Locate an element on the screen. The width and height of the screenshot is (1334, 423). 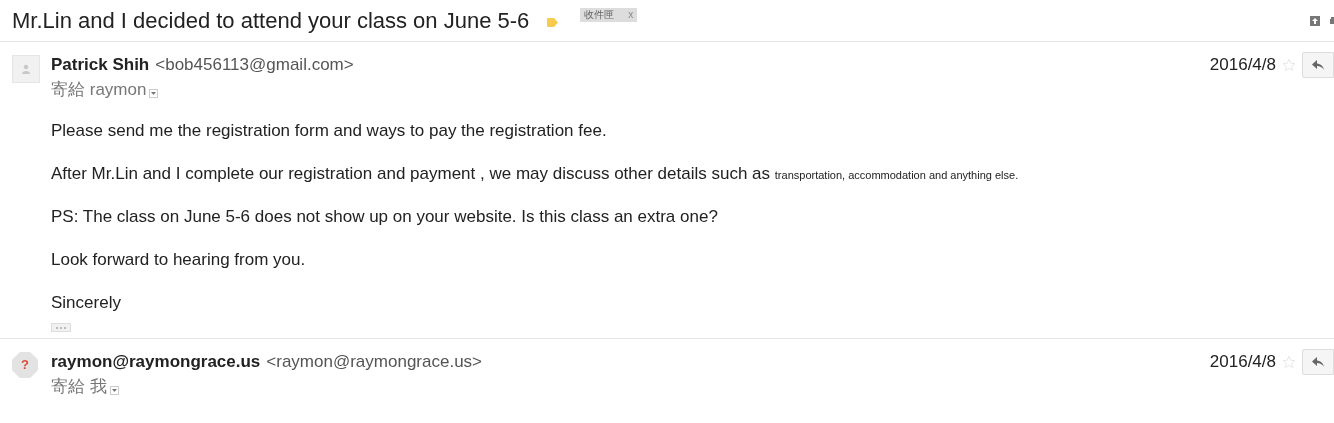
body-paragraph: PS: The class on June 5-6 does not show up on your website. Is this class an extra one? is located at coordinates (385, 217).